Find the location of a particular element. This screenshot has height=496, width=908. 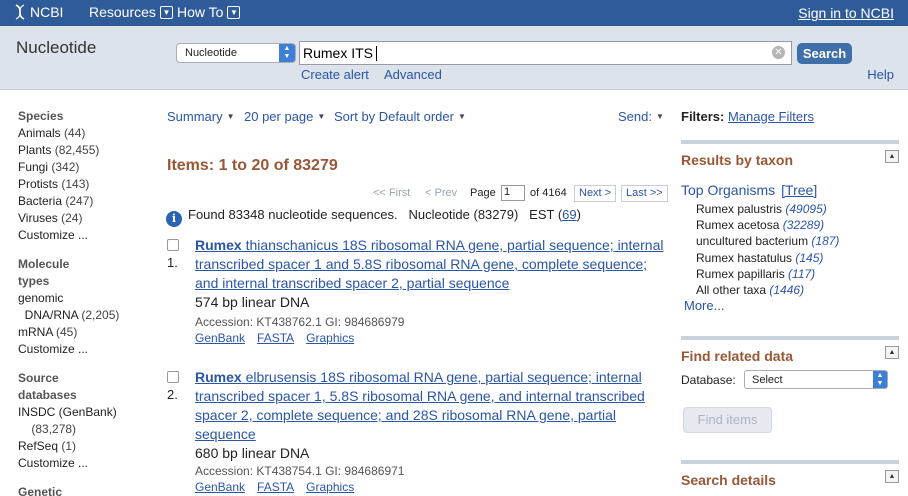

organism-item: Rumex palustris (49095) is located at coordinates (767, 209).